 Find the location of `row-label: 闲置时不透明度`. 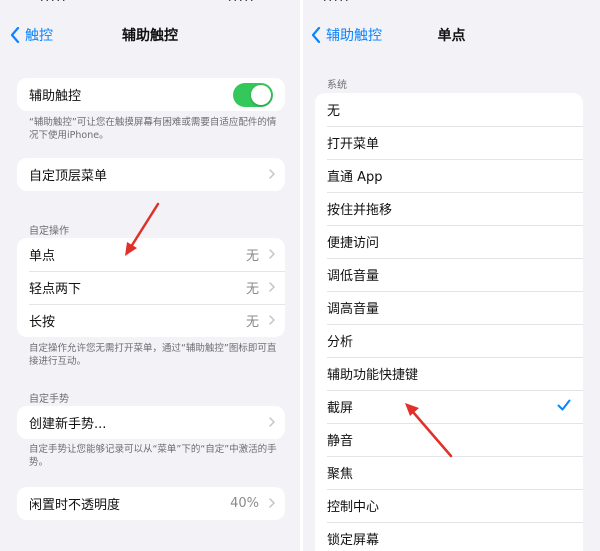

row-label: 闲置时不透明度 is located at coordinates (75, 505).